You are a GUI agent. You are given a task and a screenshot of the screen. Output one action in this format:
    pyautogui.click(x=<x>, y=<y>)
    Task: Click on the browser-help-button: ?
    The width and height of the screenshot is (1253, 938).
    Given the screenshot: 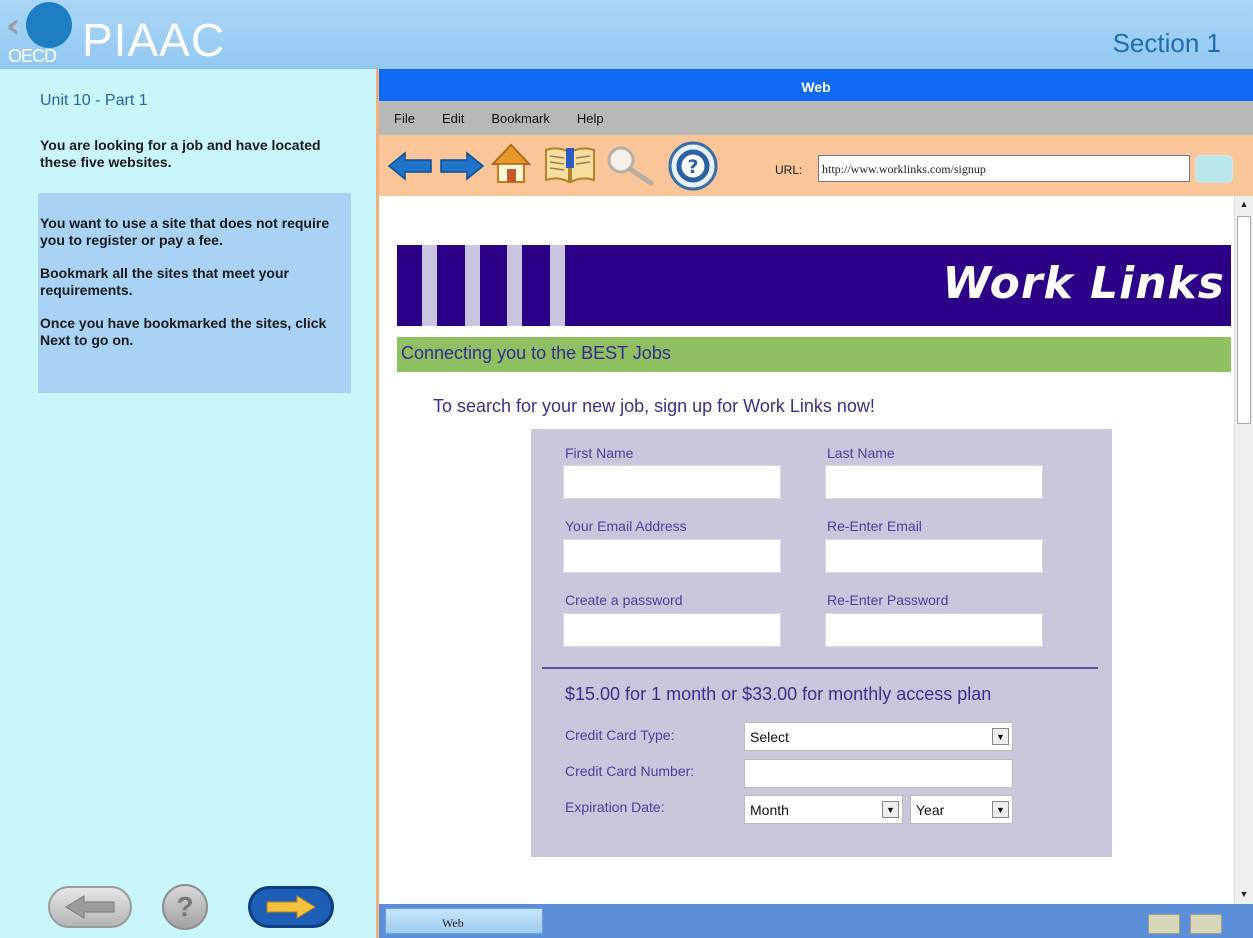 What is the action you would take?
    pyautogui.click(x=693, y=166)
    